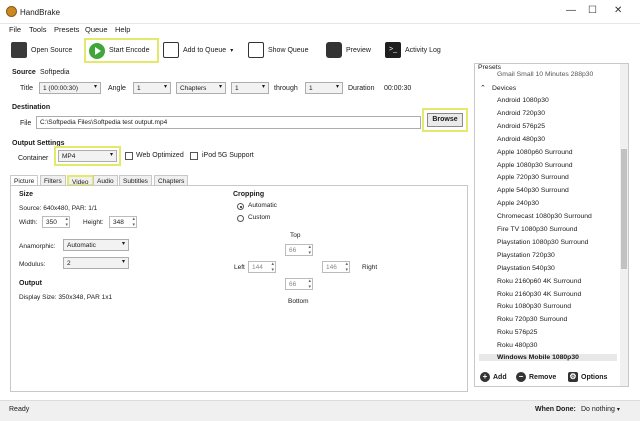 This screenshot has height=421, width=640. What do you see at coordinates (521, 126) in the screenshot?
I see `preset-item: Android 576p25` at bounding box center [521, 126].